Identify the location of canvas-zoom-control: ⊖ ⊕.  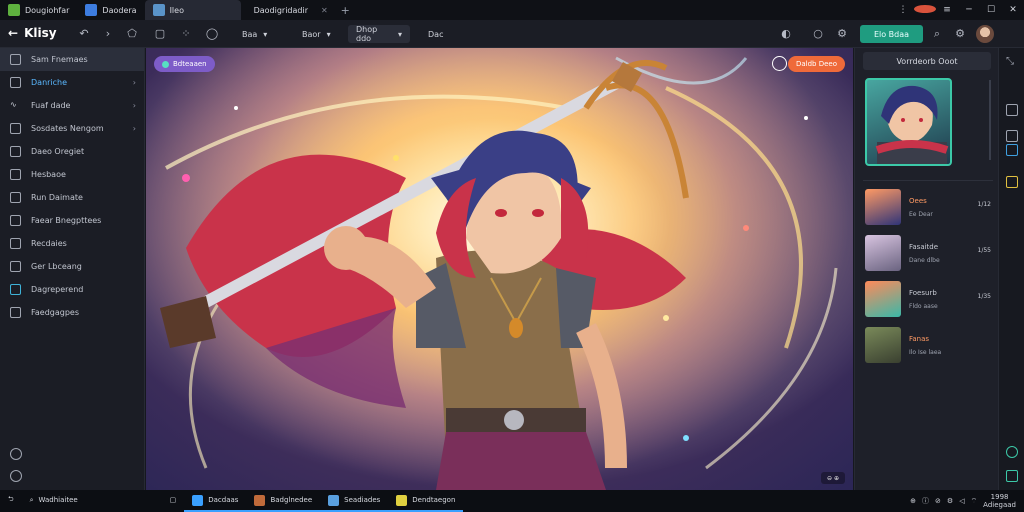
(833, 478).